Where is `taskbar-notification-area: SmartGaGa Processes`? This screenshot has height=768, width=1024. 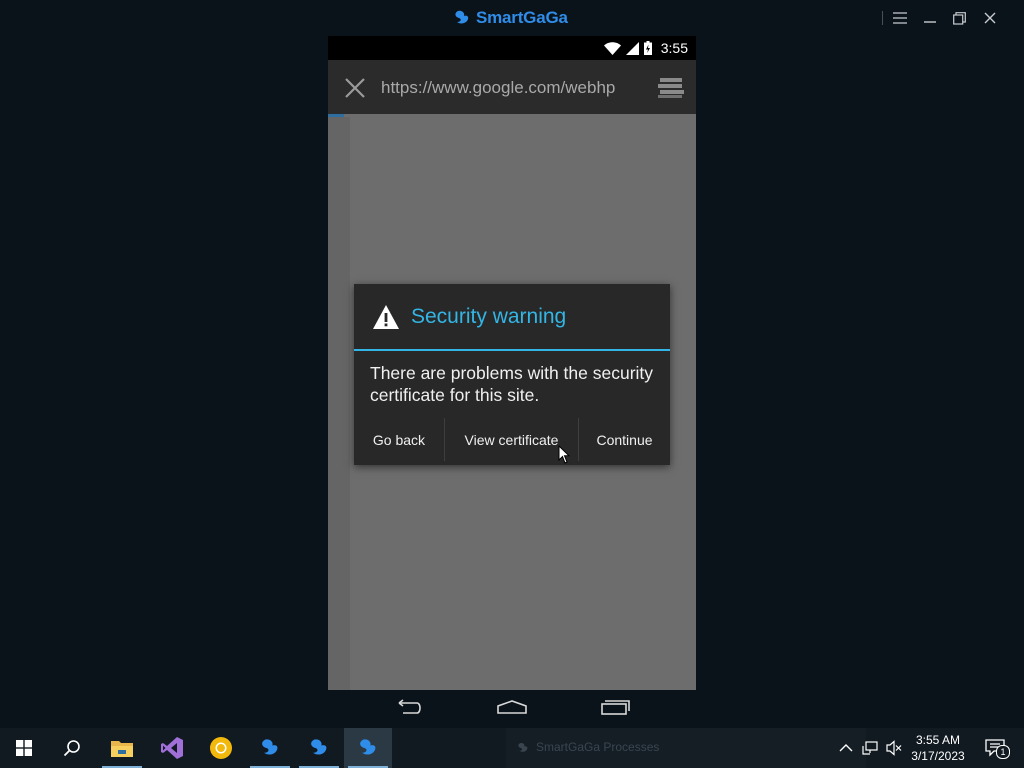
taskbar-notification-area: SmartGaGa Processes is located at coordinates (686, 748).